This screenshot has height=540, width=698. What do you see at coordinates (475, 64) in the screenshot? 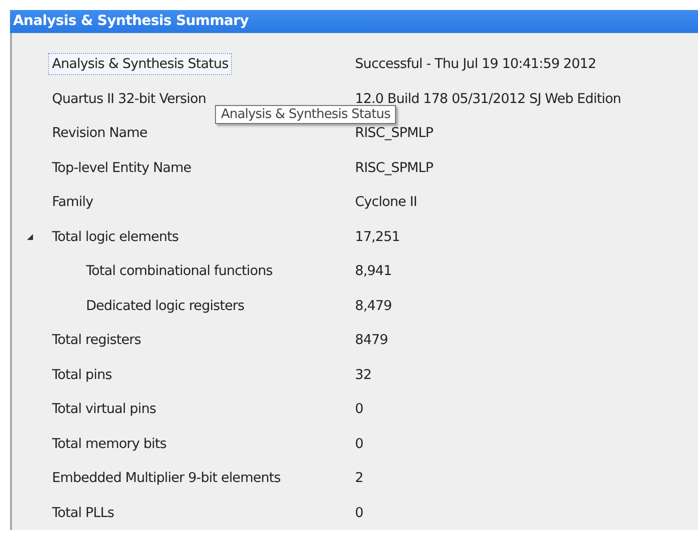
I see `row-value: Successful - Thu Jul 19 10:41:59 2012` at bounding box center [475, 64].